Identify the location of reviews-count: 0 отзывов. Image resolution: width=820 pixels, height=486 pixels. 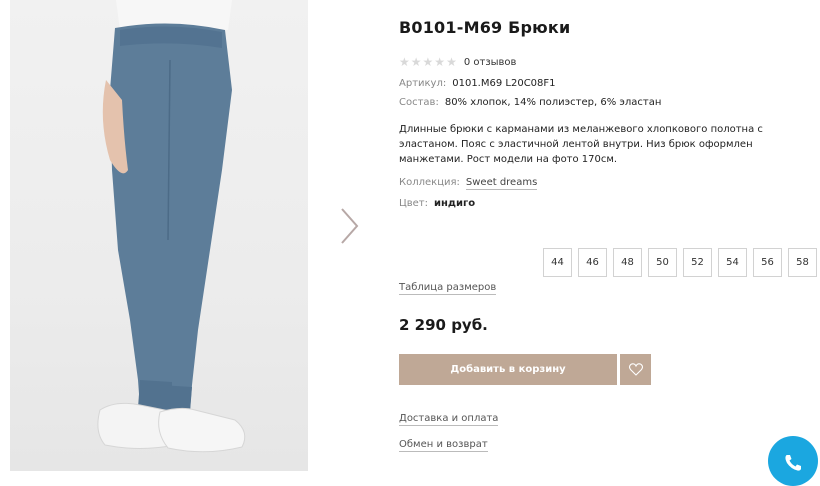
(490, 62).